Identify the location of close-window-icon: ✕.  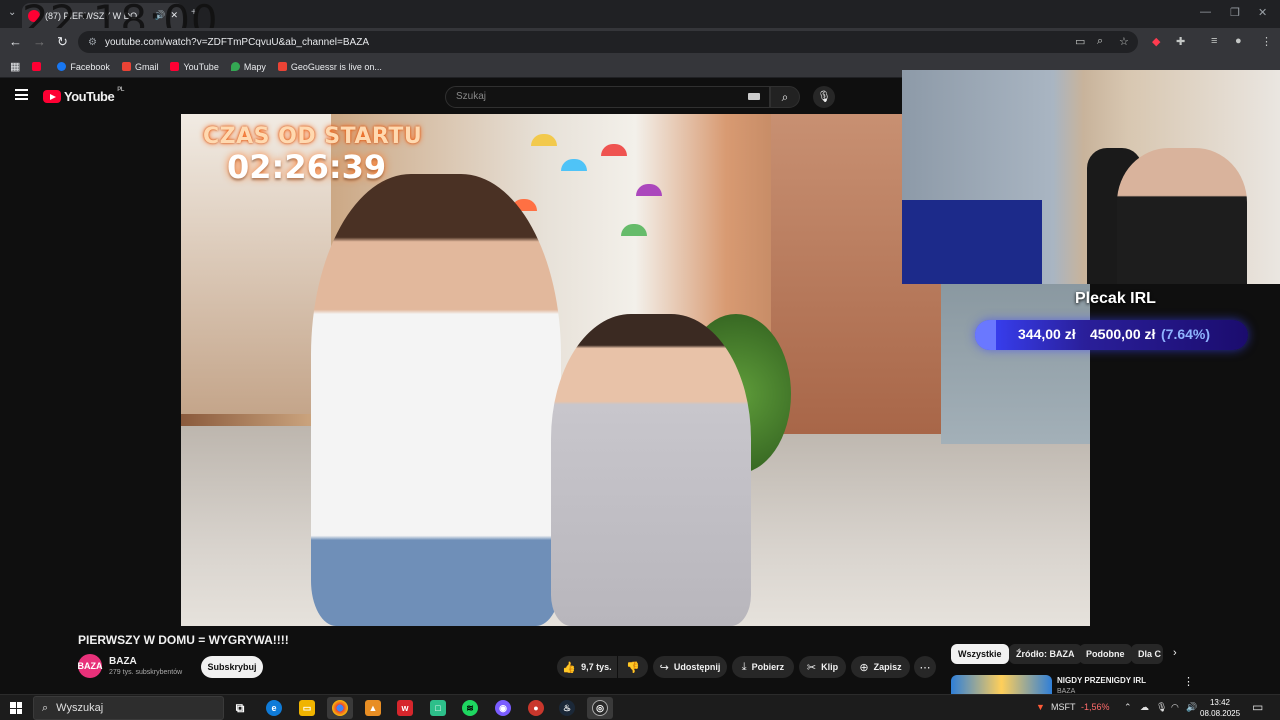
(1262, 12).